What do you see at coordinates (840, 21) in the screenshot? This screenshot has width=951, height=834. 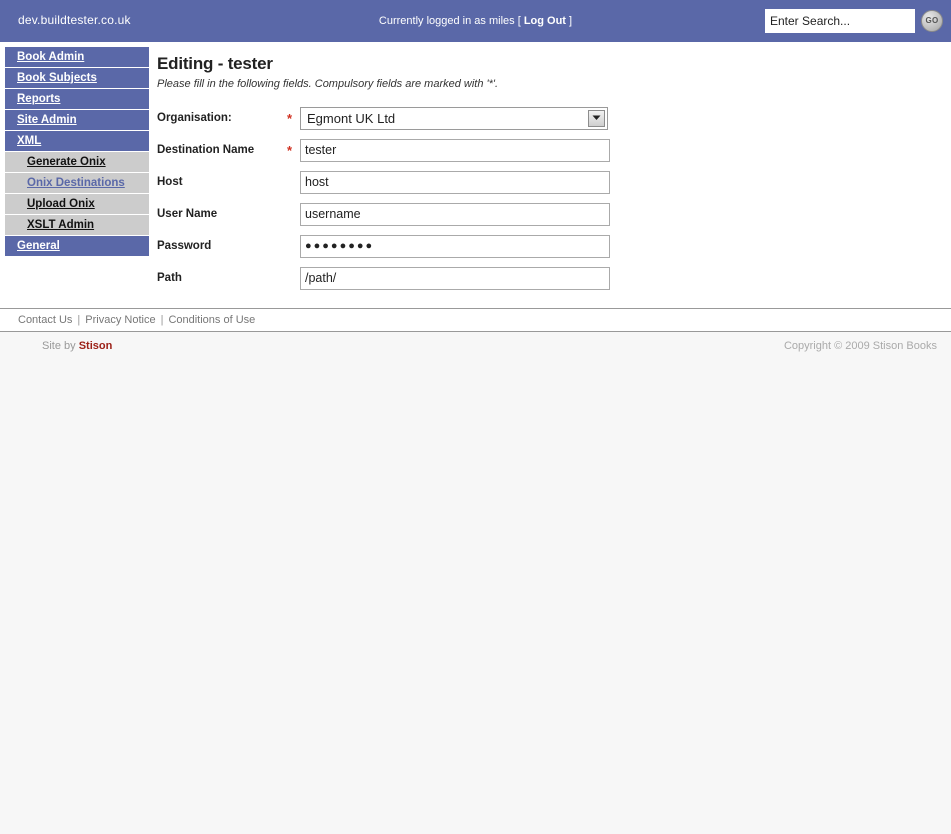 I see `search-input` at bounding box center [840, 21].